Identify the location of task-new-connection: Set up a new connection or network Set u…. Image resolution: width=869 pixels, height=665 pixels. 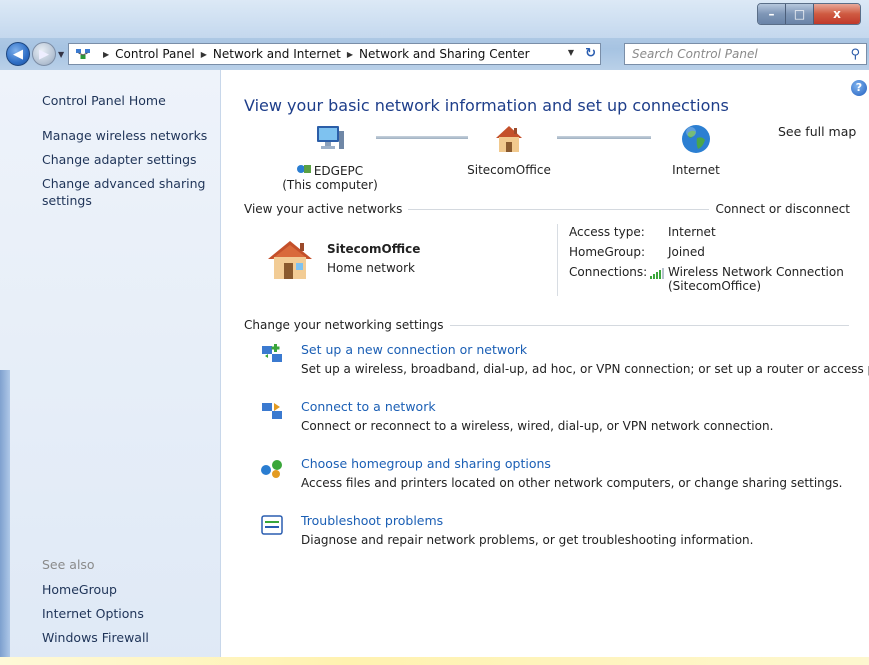
(564, 362).